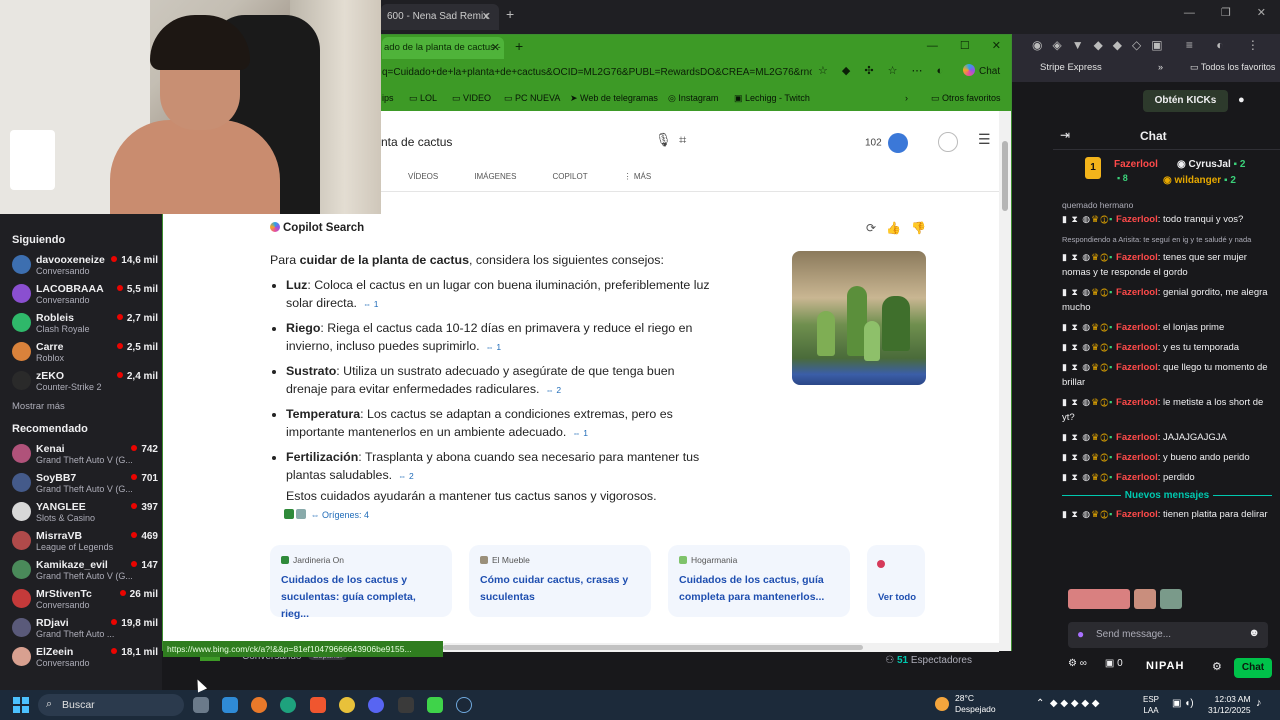 Image resolution: width=1280 pixels, height=720 pixels. I want to click on edge-tab: ado de la planta de cactus - B ✕, so click(443, 48).